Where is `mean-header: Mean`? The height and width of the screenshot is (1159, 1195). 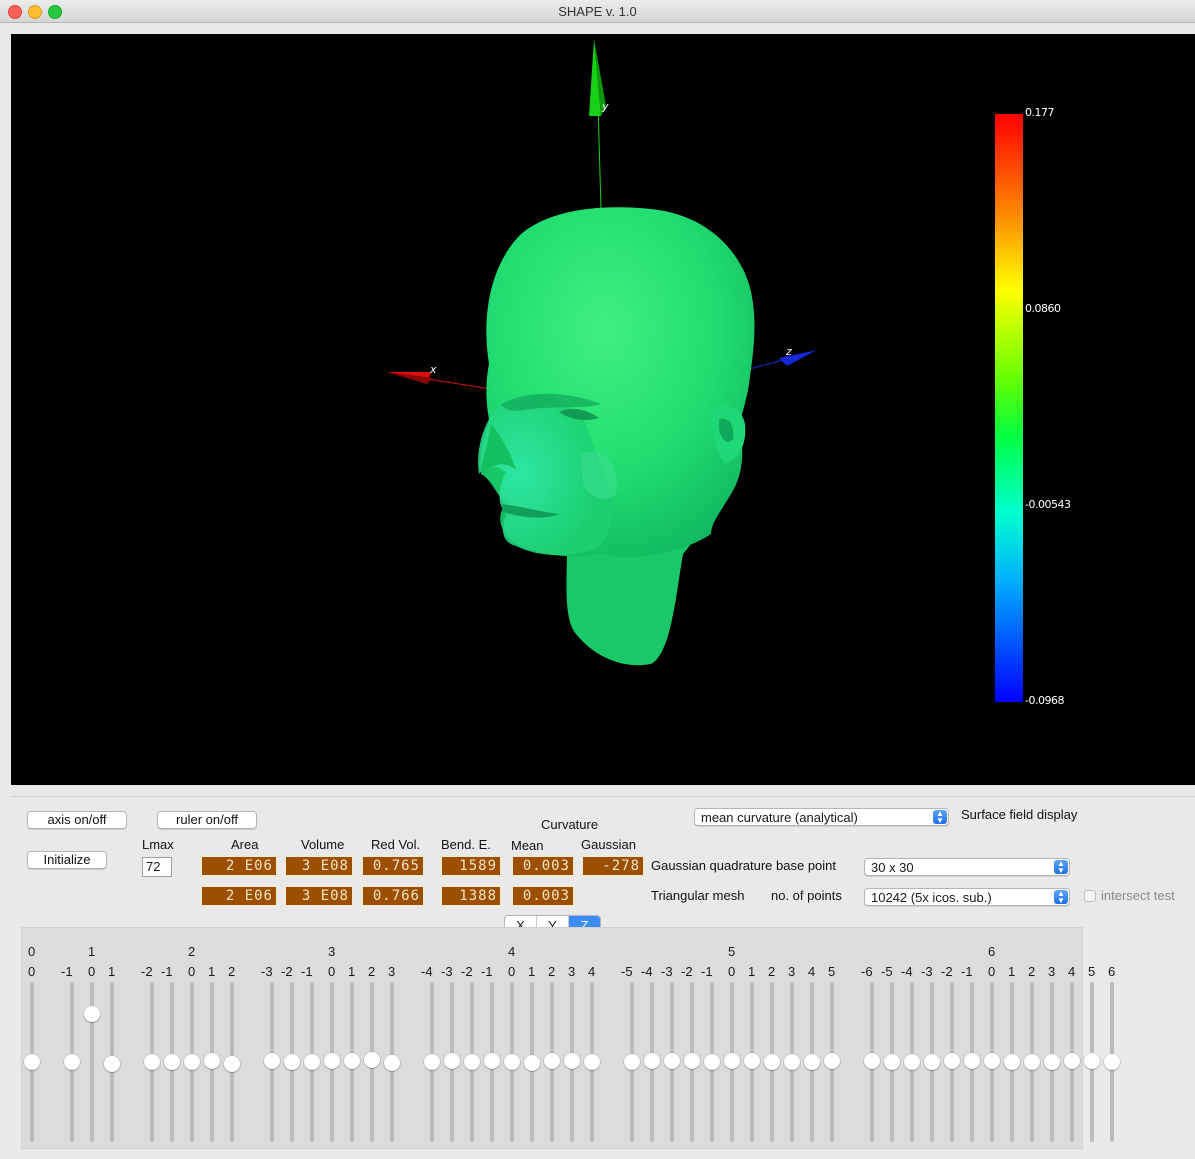 mean-header: Mean is located at coordinates (527, 845).